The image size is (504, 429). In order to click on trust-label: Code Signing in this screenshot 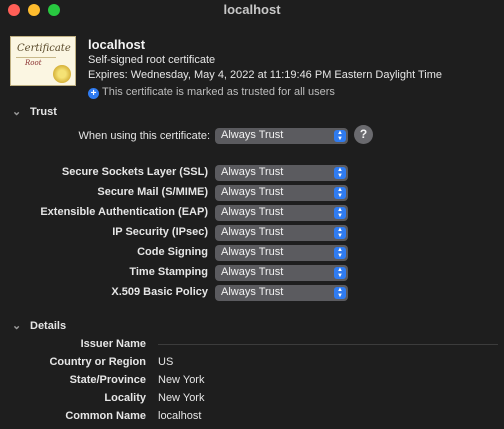, I will do `click(172, 252)`.